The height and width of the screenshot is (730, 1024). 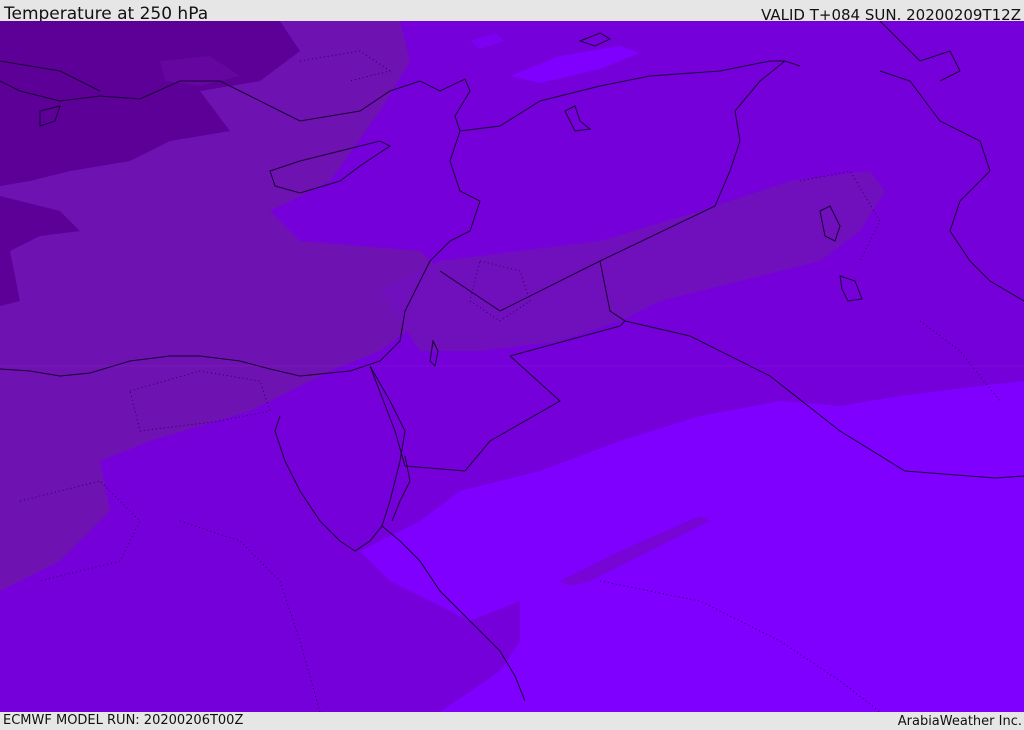 I want to click on credit-label: ArabiaWeather Inc., so click(x=959, y=721).